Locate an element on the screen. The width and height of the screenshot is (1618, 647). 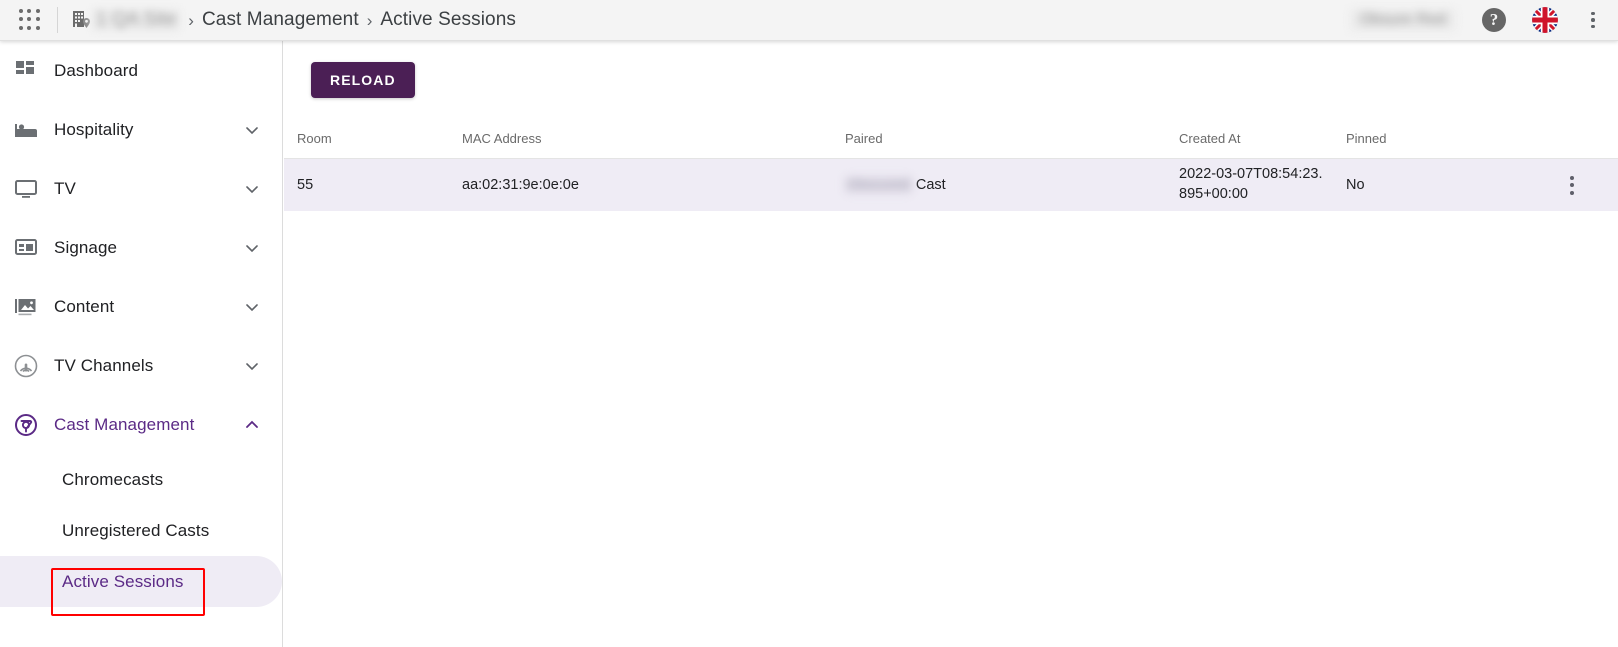
sidebar-subitem-unregistered-casts: Unregistered Casts is located at coordinates (141, 530).